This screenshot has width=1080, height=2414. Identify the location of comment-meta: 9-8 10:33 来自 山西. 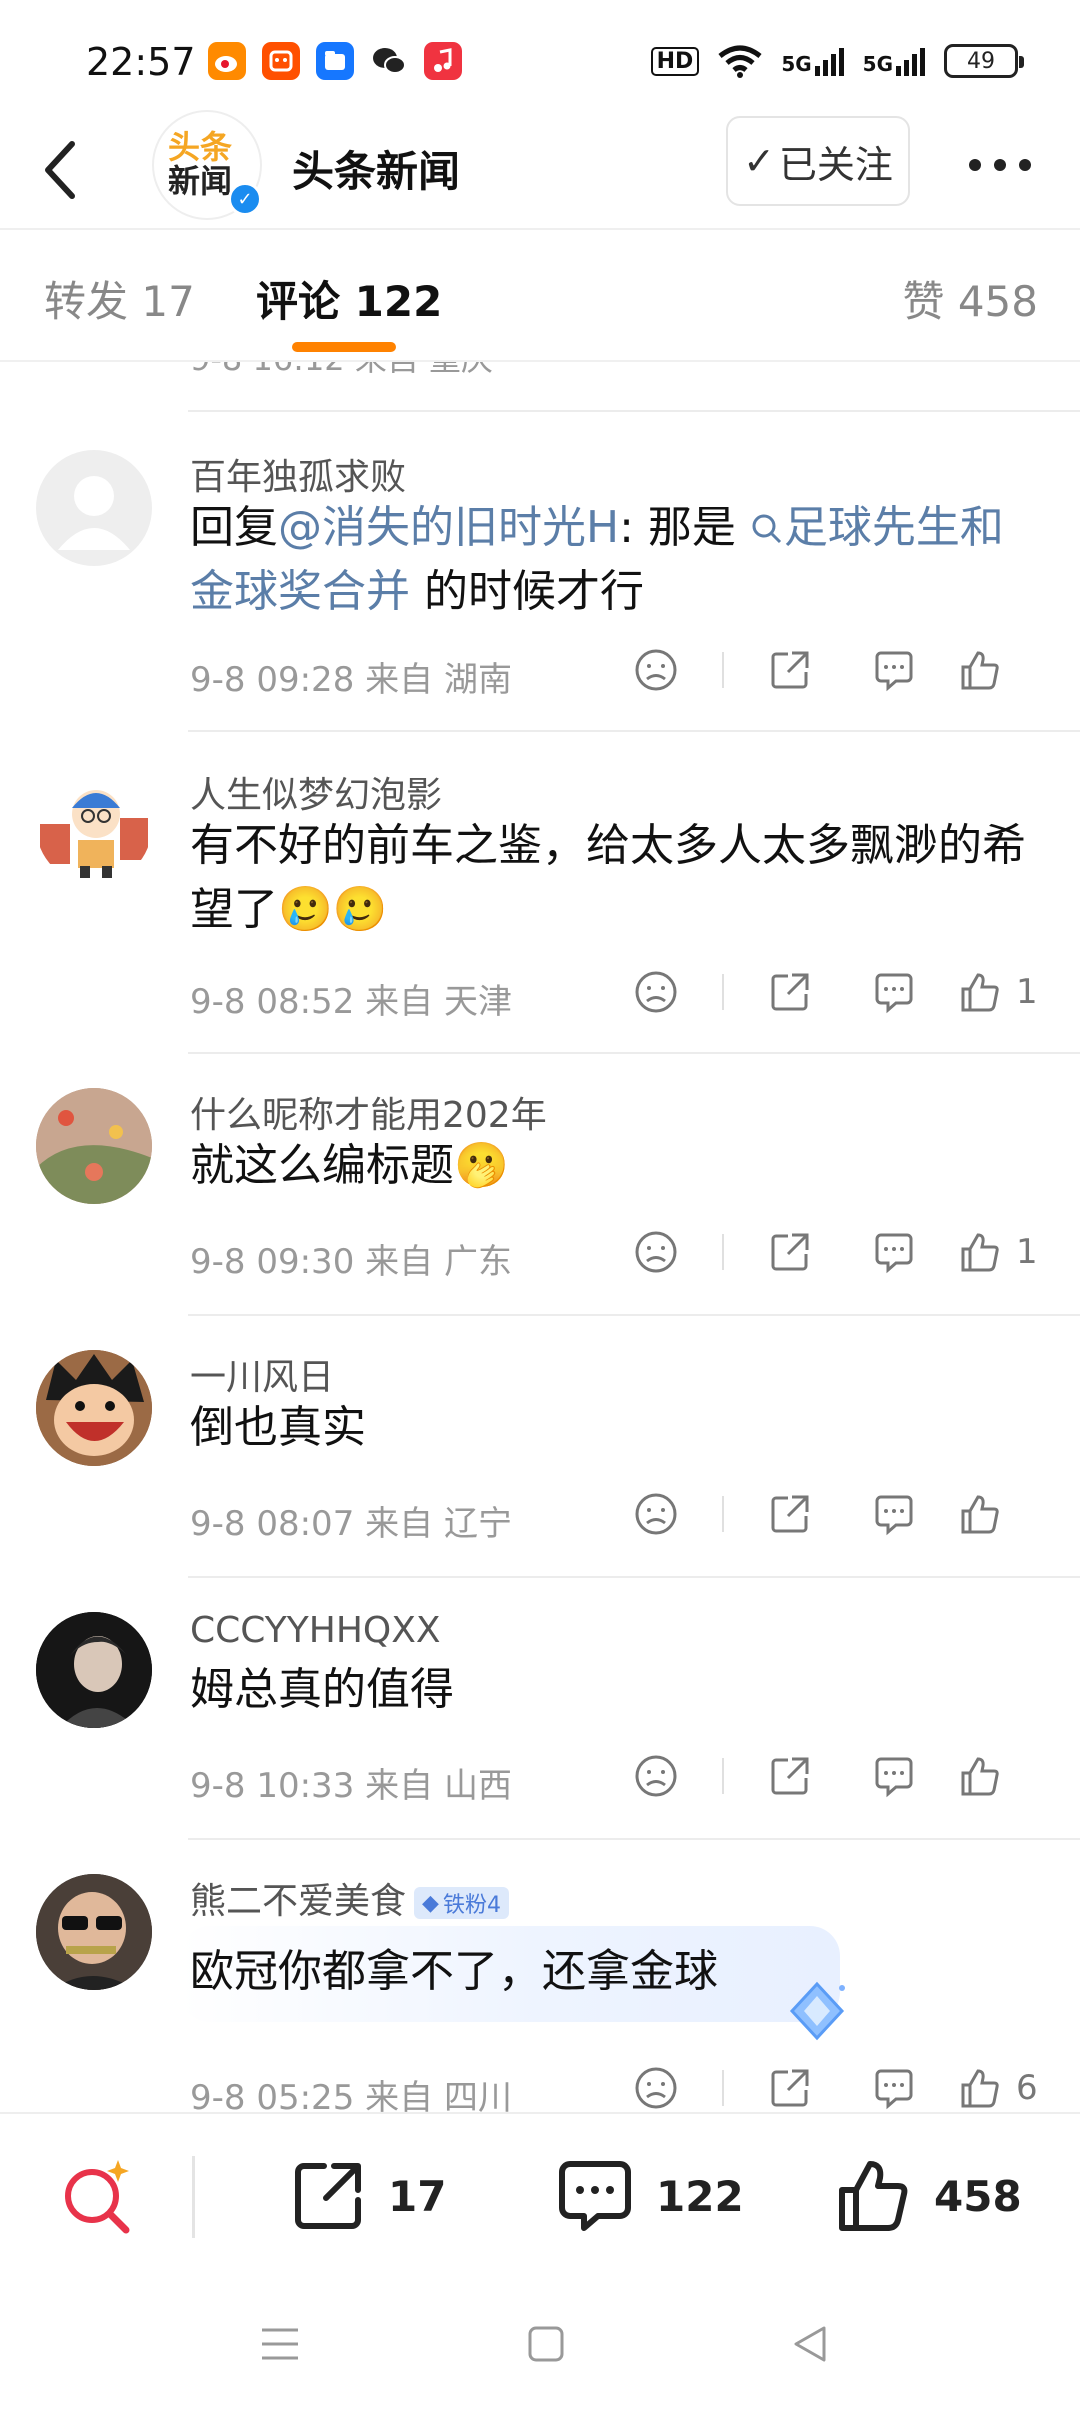
(351, 1786).